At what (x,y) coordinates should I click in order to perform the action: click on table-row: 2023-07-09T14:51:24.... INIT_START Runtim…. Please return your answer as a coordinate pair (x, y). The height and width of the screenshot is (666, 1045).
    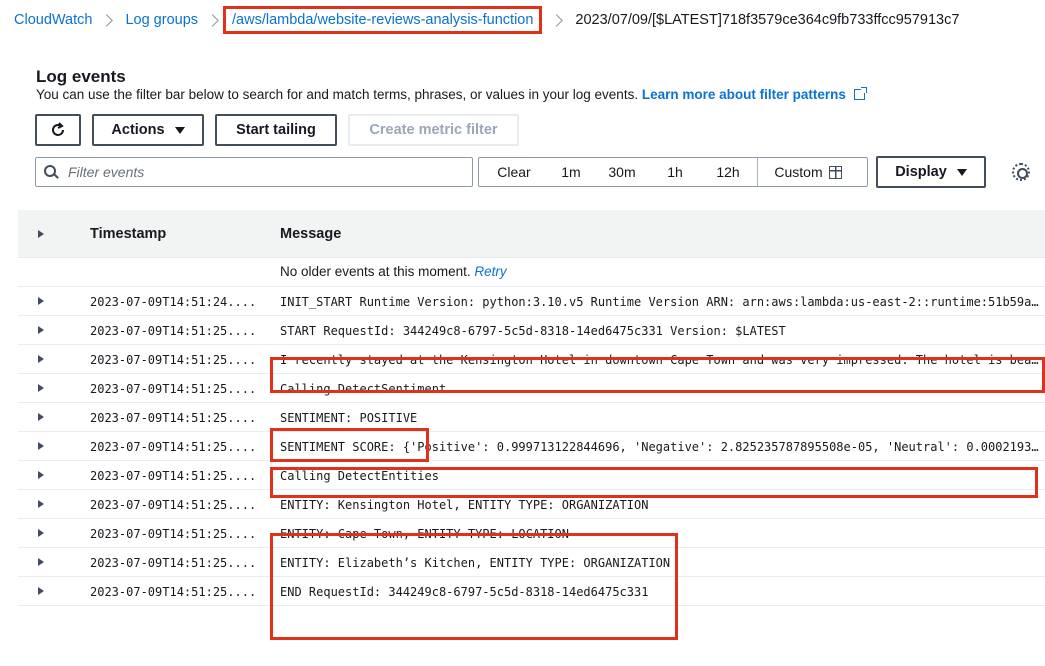
    Looking at the image, I should click on (531, 301).